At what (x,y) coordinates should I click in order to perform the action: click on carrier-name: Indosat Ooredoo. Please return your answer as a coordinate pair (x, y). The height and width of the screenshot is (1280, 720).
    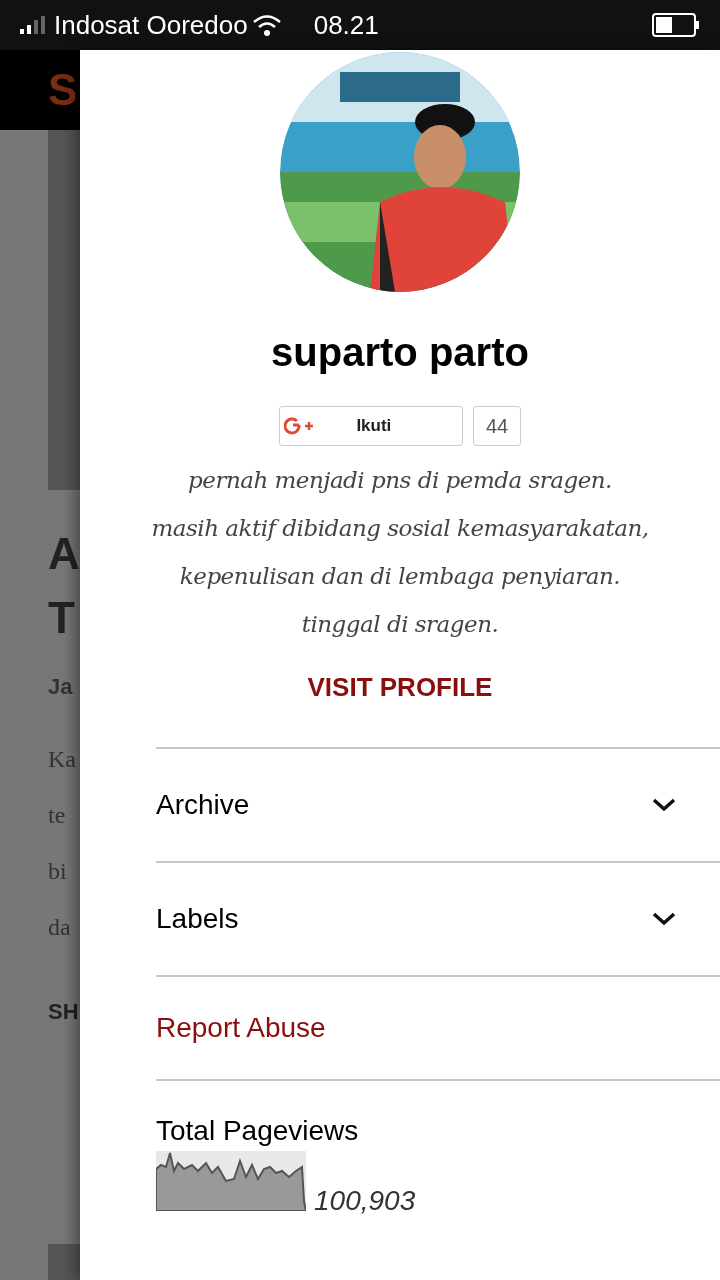
    Looking at the image, I should click on (151, 25).